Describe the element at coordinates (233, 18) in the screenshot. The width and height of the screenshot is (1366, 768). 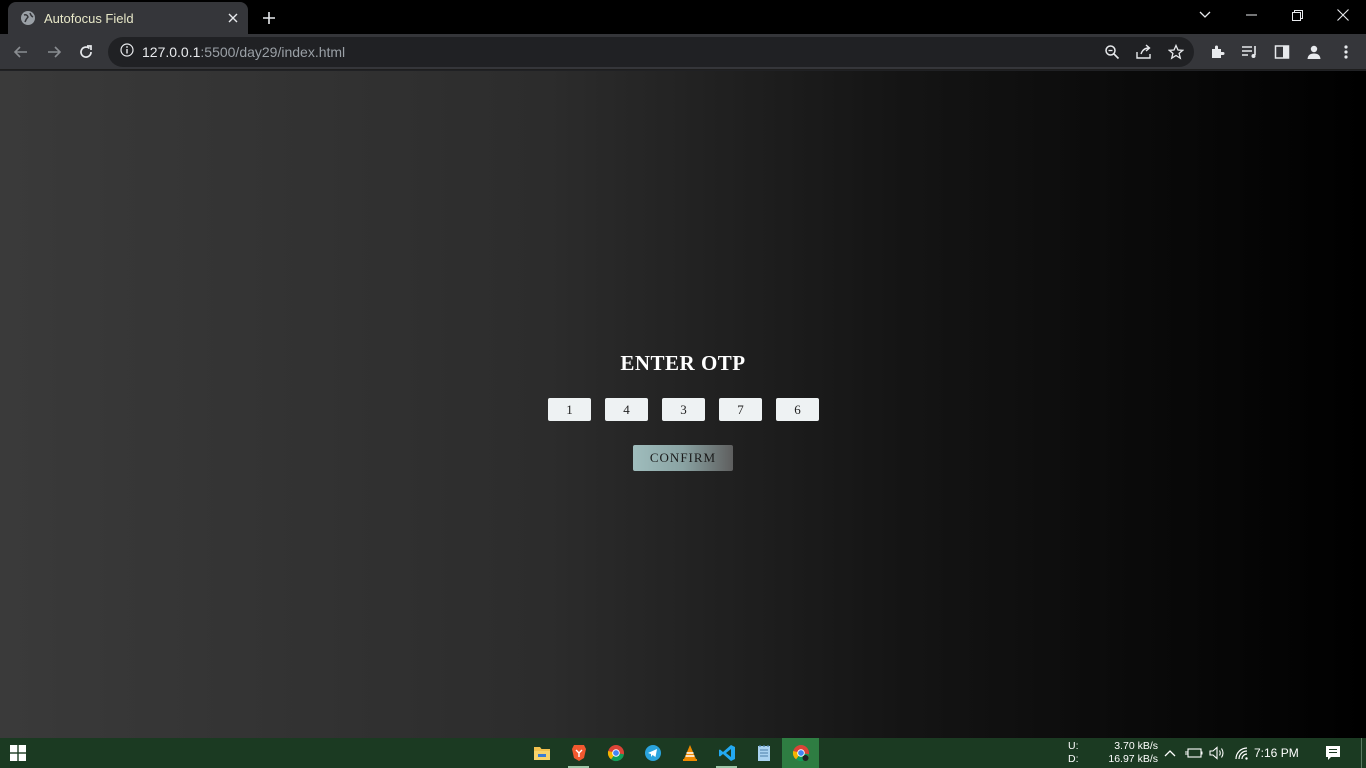
I see `close-tab-icon` at that location.